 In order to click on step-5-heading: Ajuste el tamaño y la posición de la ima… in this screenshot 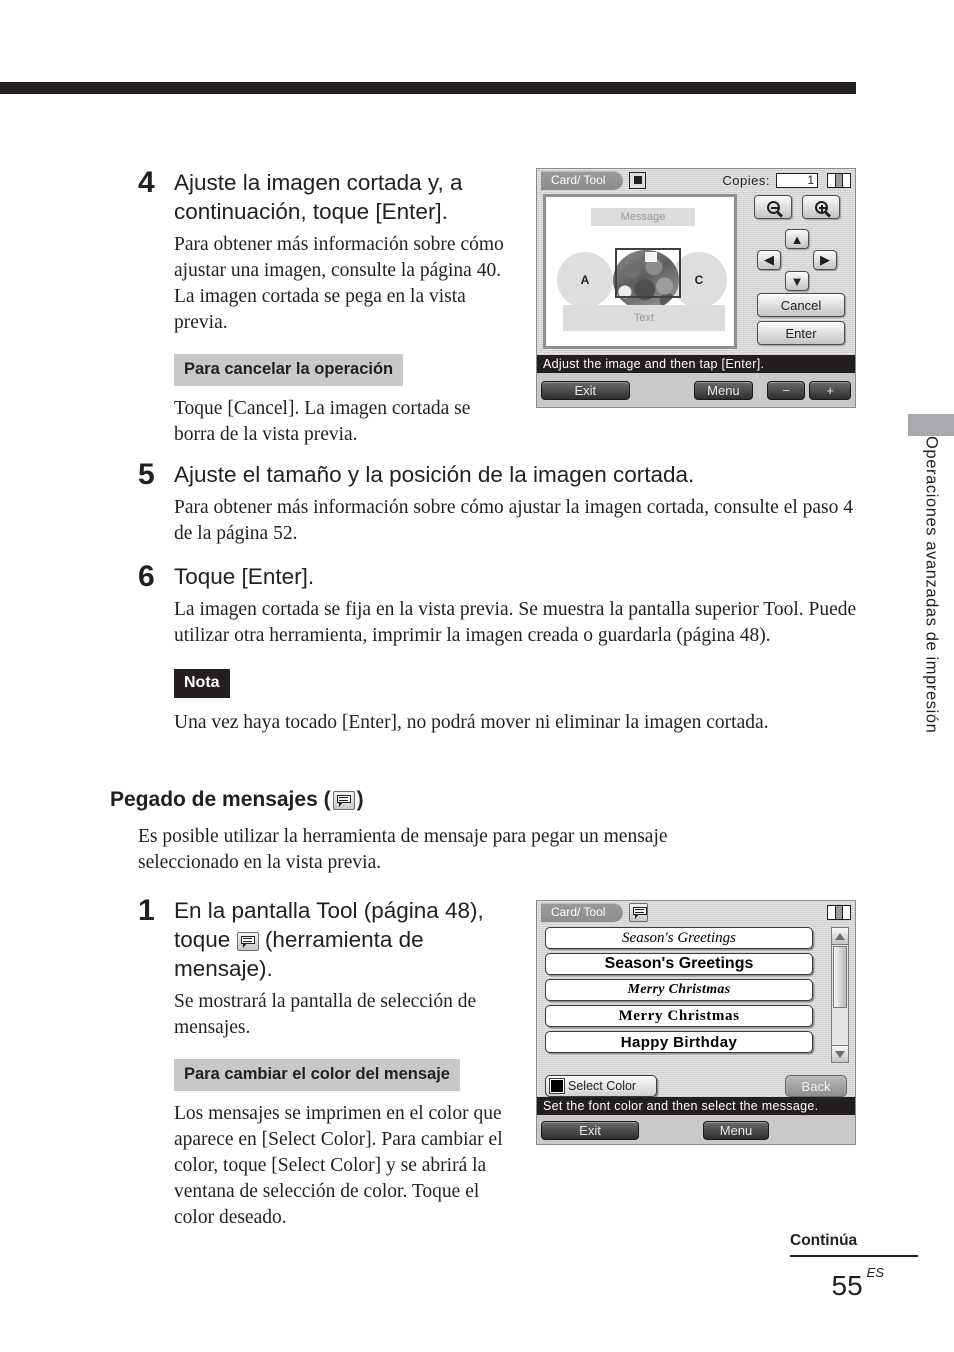, I will do `click(434, 474)`.